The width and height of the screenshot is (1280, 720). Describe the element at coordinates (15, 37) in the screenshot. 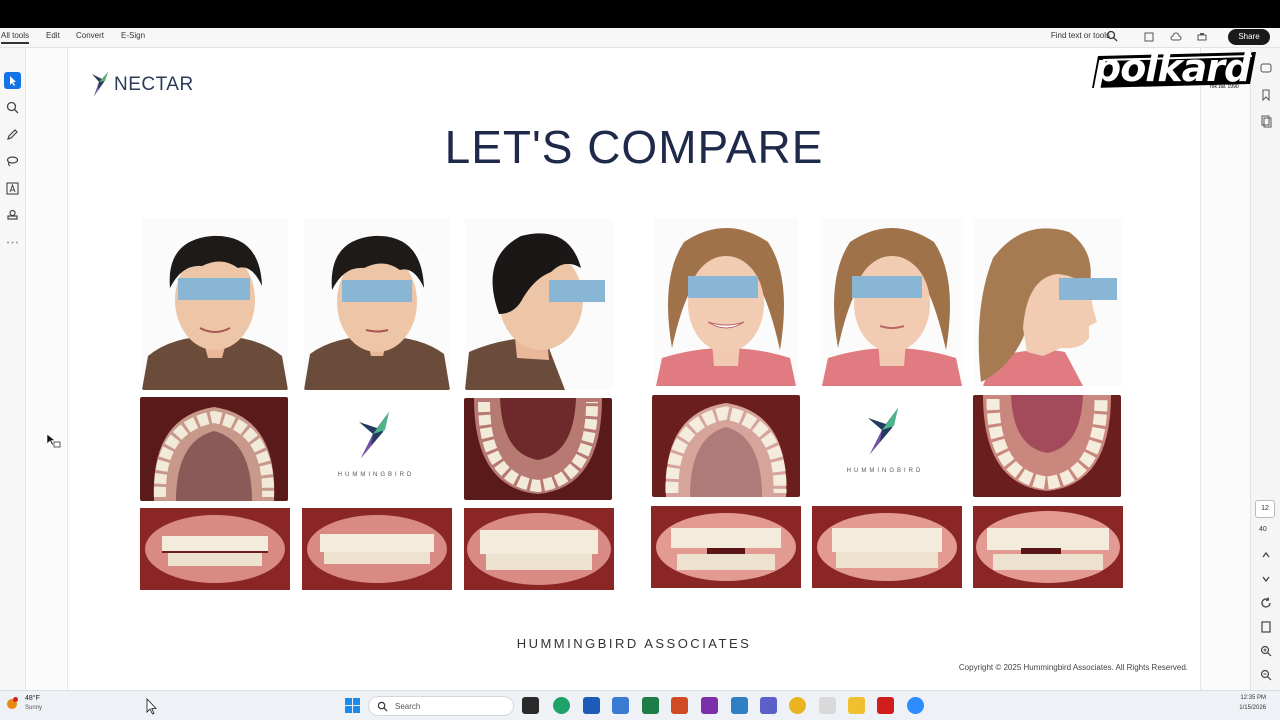

I see `menu-all-tools: All tools` at that location.